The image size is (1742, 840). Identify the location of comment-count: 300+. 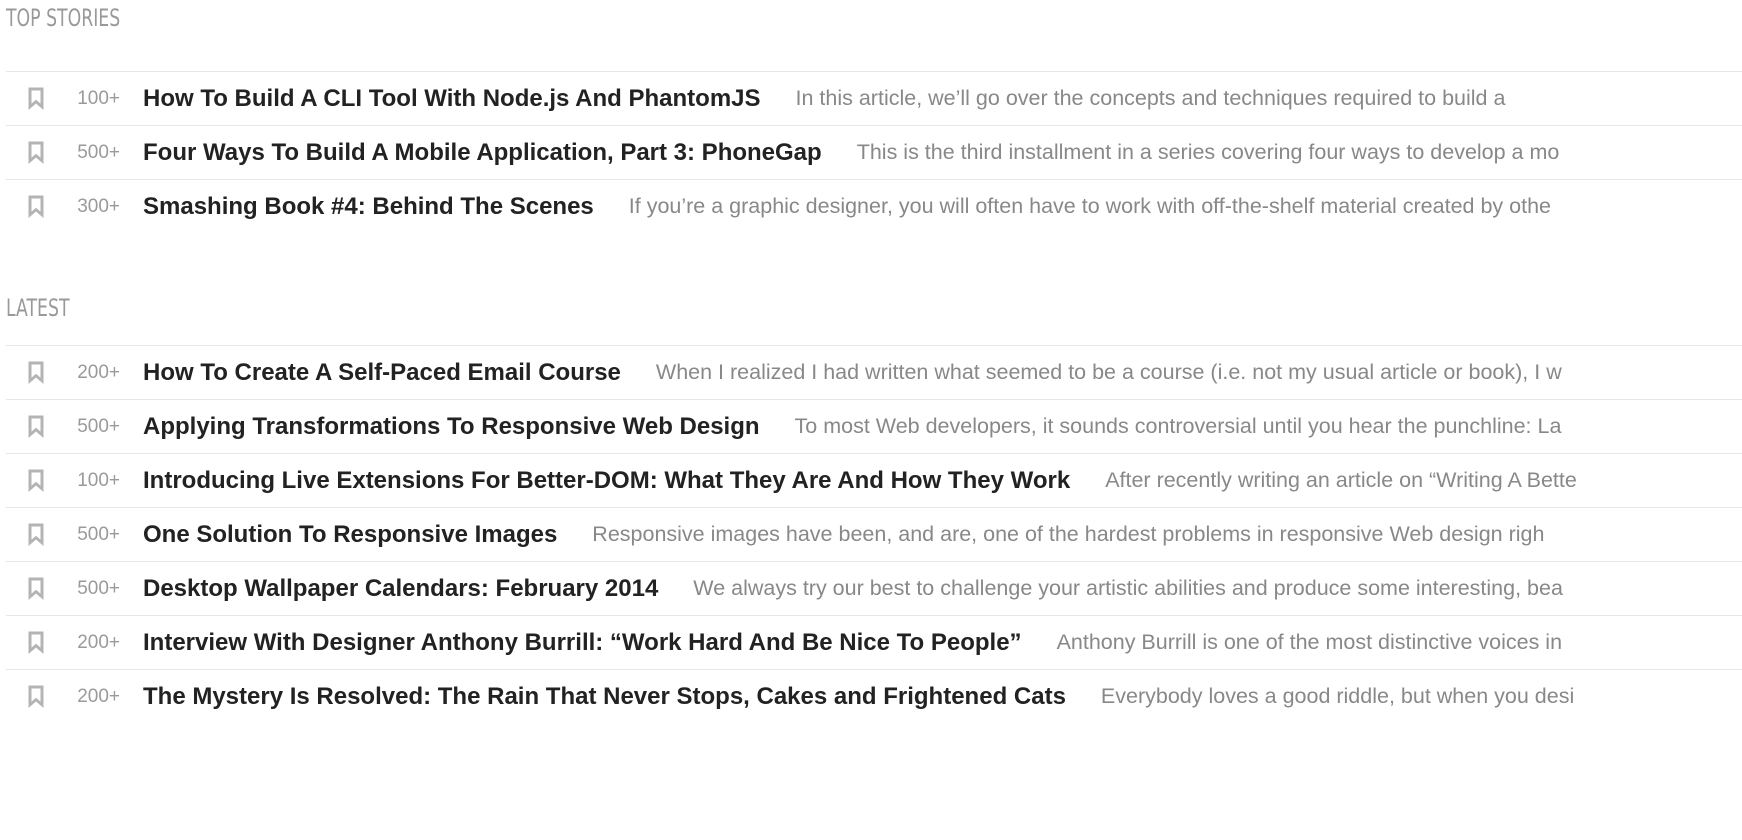
(98, 206).